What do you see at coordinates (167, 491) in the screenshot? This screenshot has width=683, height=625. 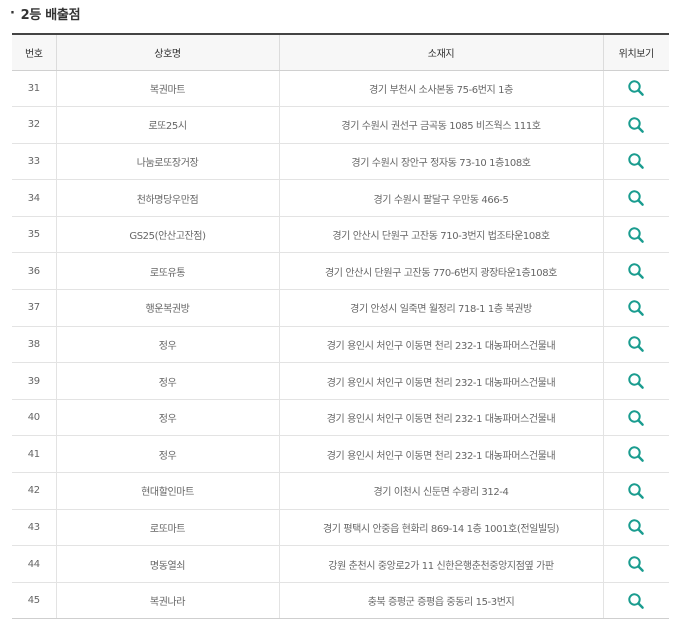 I see `store-name: 현대할인마트` at bounding box center [167, 491].